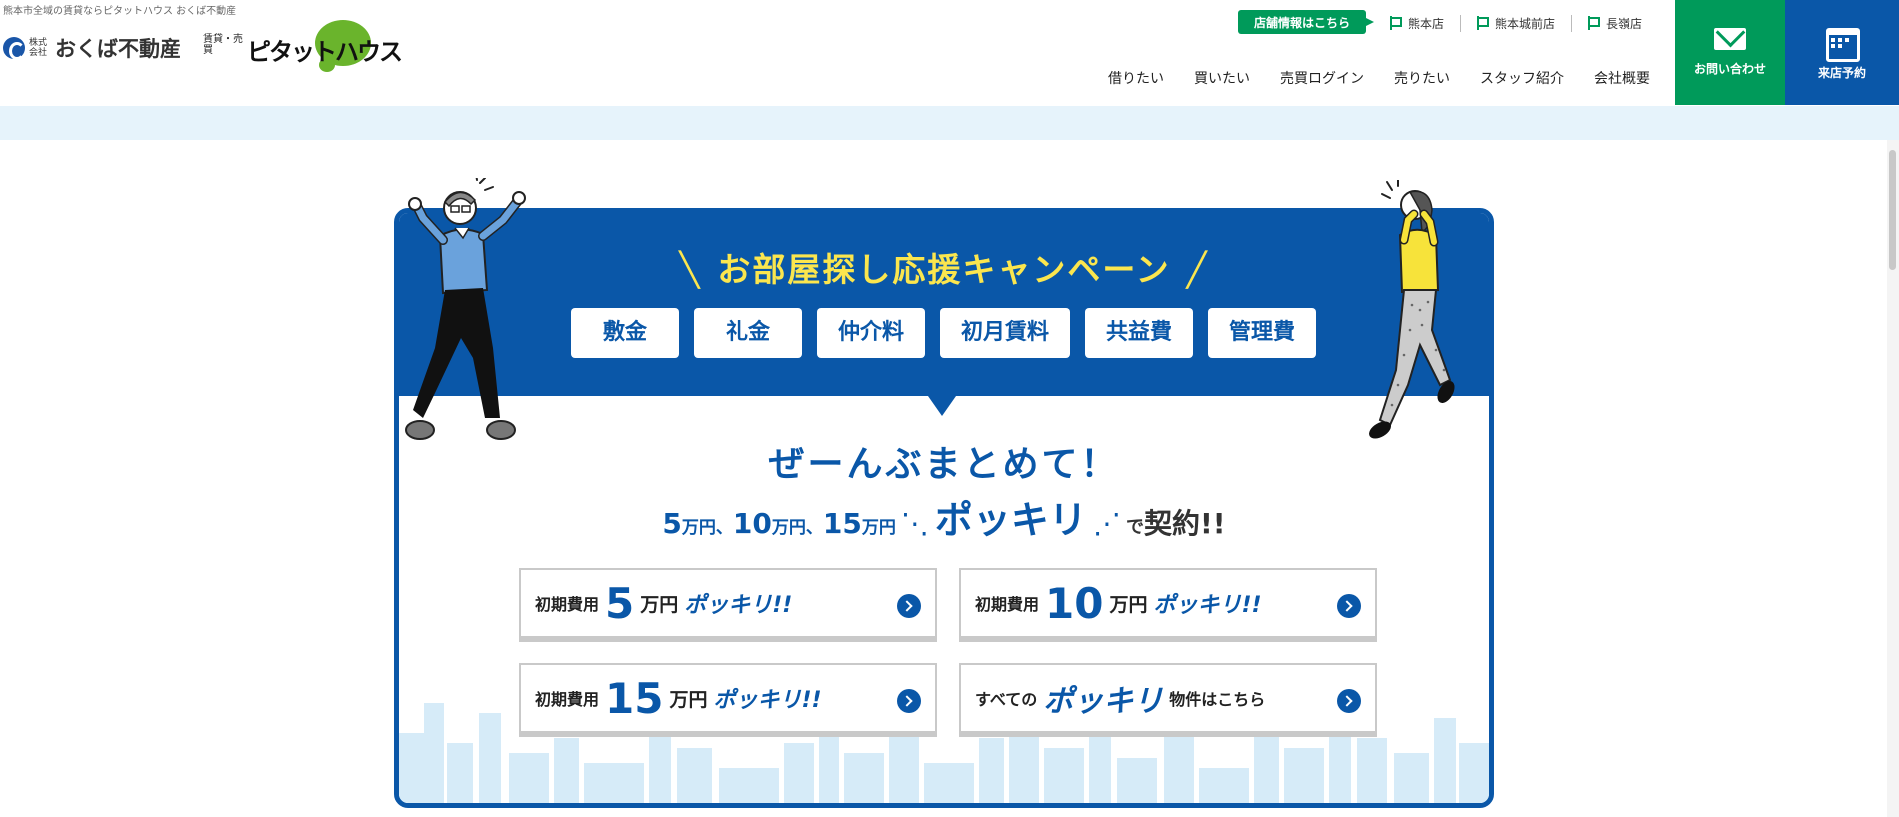 This screenshot has height=817, width=1899. What do you see at coordinates (1843, 43) in the screenshot?
I see `calendar-icon` at bounding box center [1843, 43].